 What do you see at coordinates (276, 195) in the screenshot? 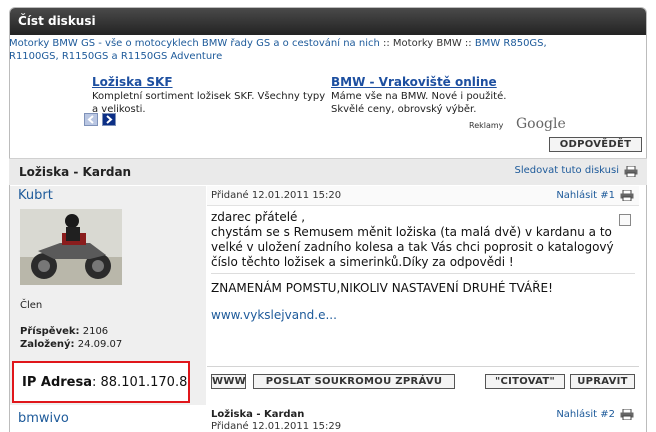
I see `post-date: Přidané 12.01.2011 15:20` at bounding box center [276, 195].